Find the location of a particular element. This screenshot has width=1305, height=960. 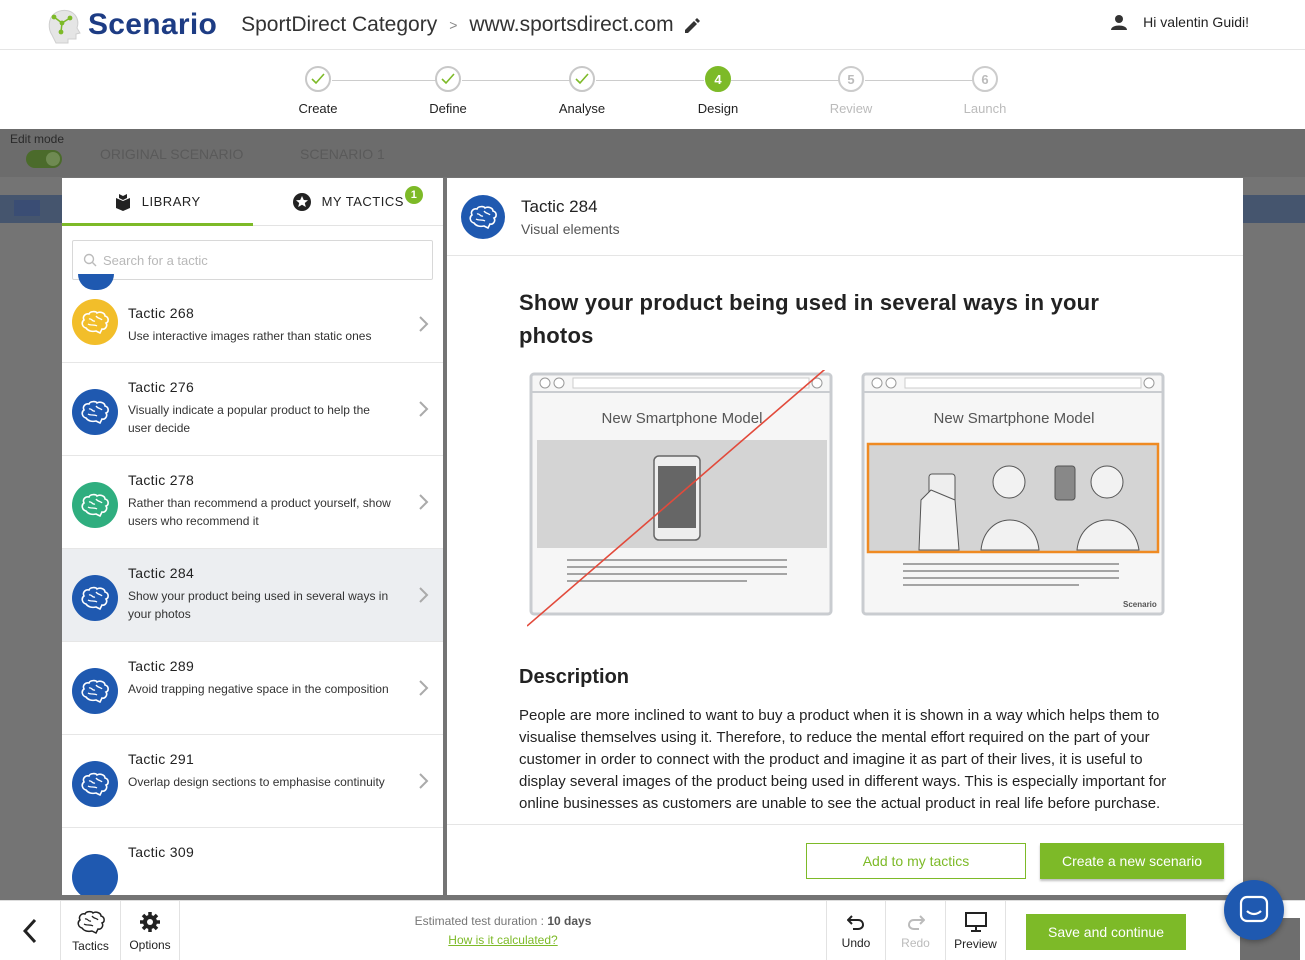

add-to-my-tactics-button: Add to my tactics is located at coordinates (916, 861).